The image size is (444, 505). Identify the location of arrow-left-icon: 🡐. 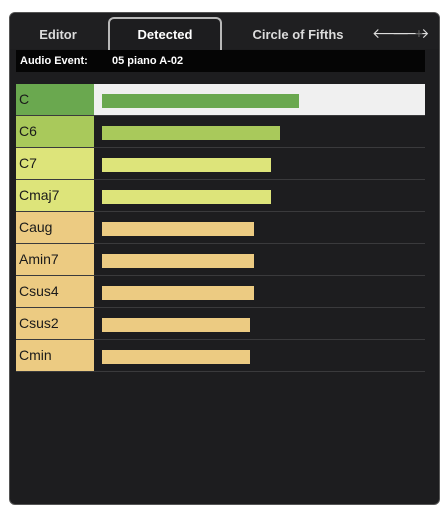
(391, 34).